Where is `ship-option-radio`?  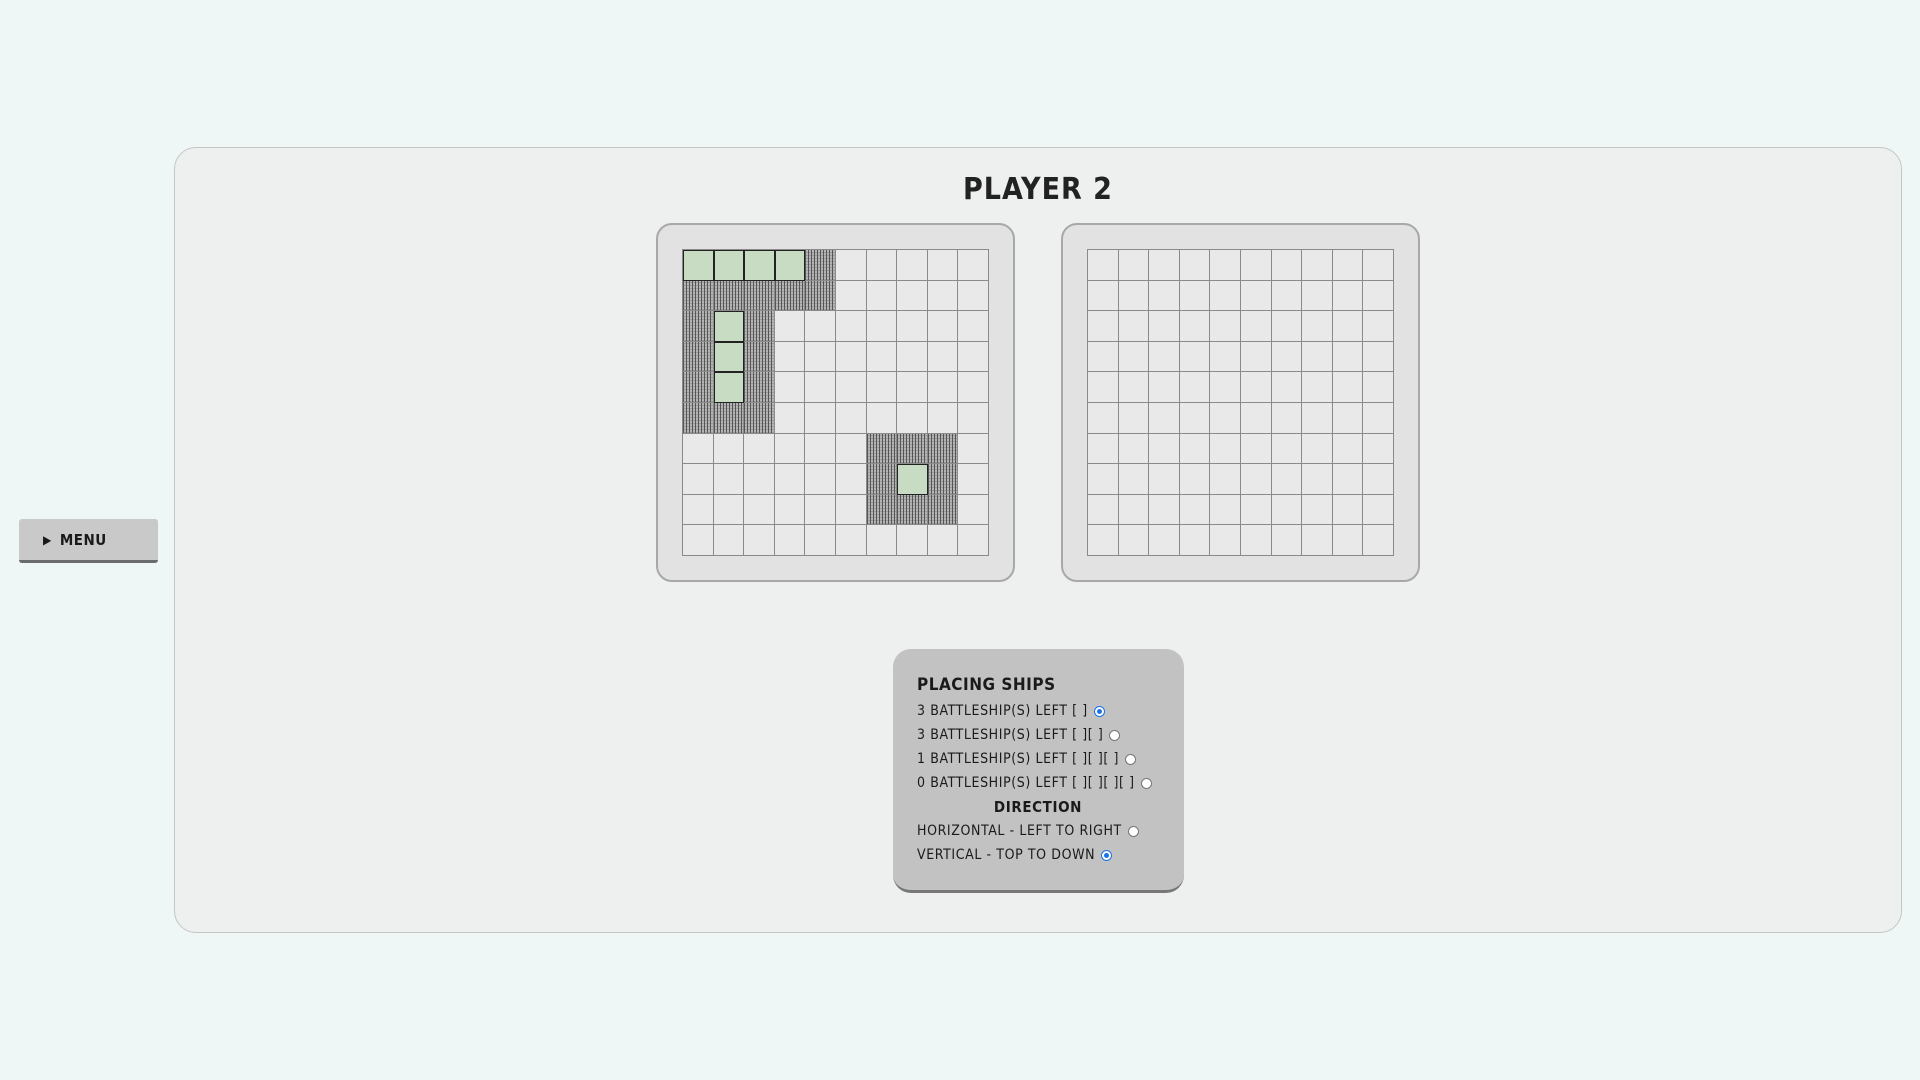
ship-option-radio is located at coordinates (1099, 711).